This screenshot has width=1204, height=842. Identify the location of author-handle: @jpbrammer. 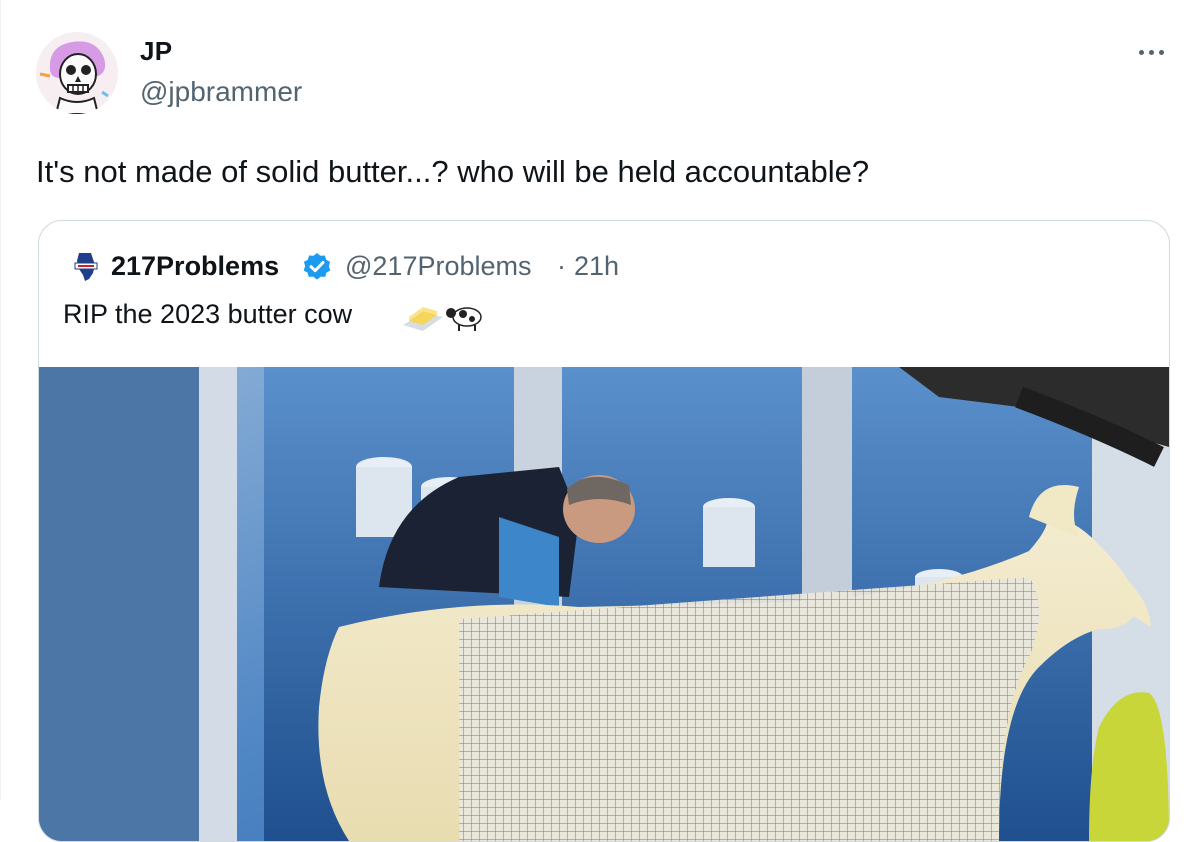
(221, 92).